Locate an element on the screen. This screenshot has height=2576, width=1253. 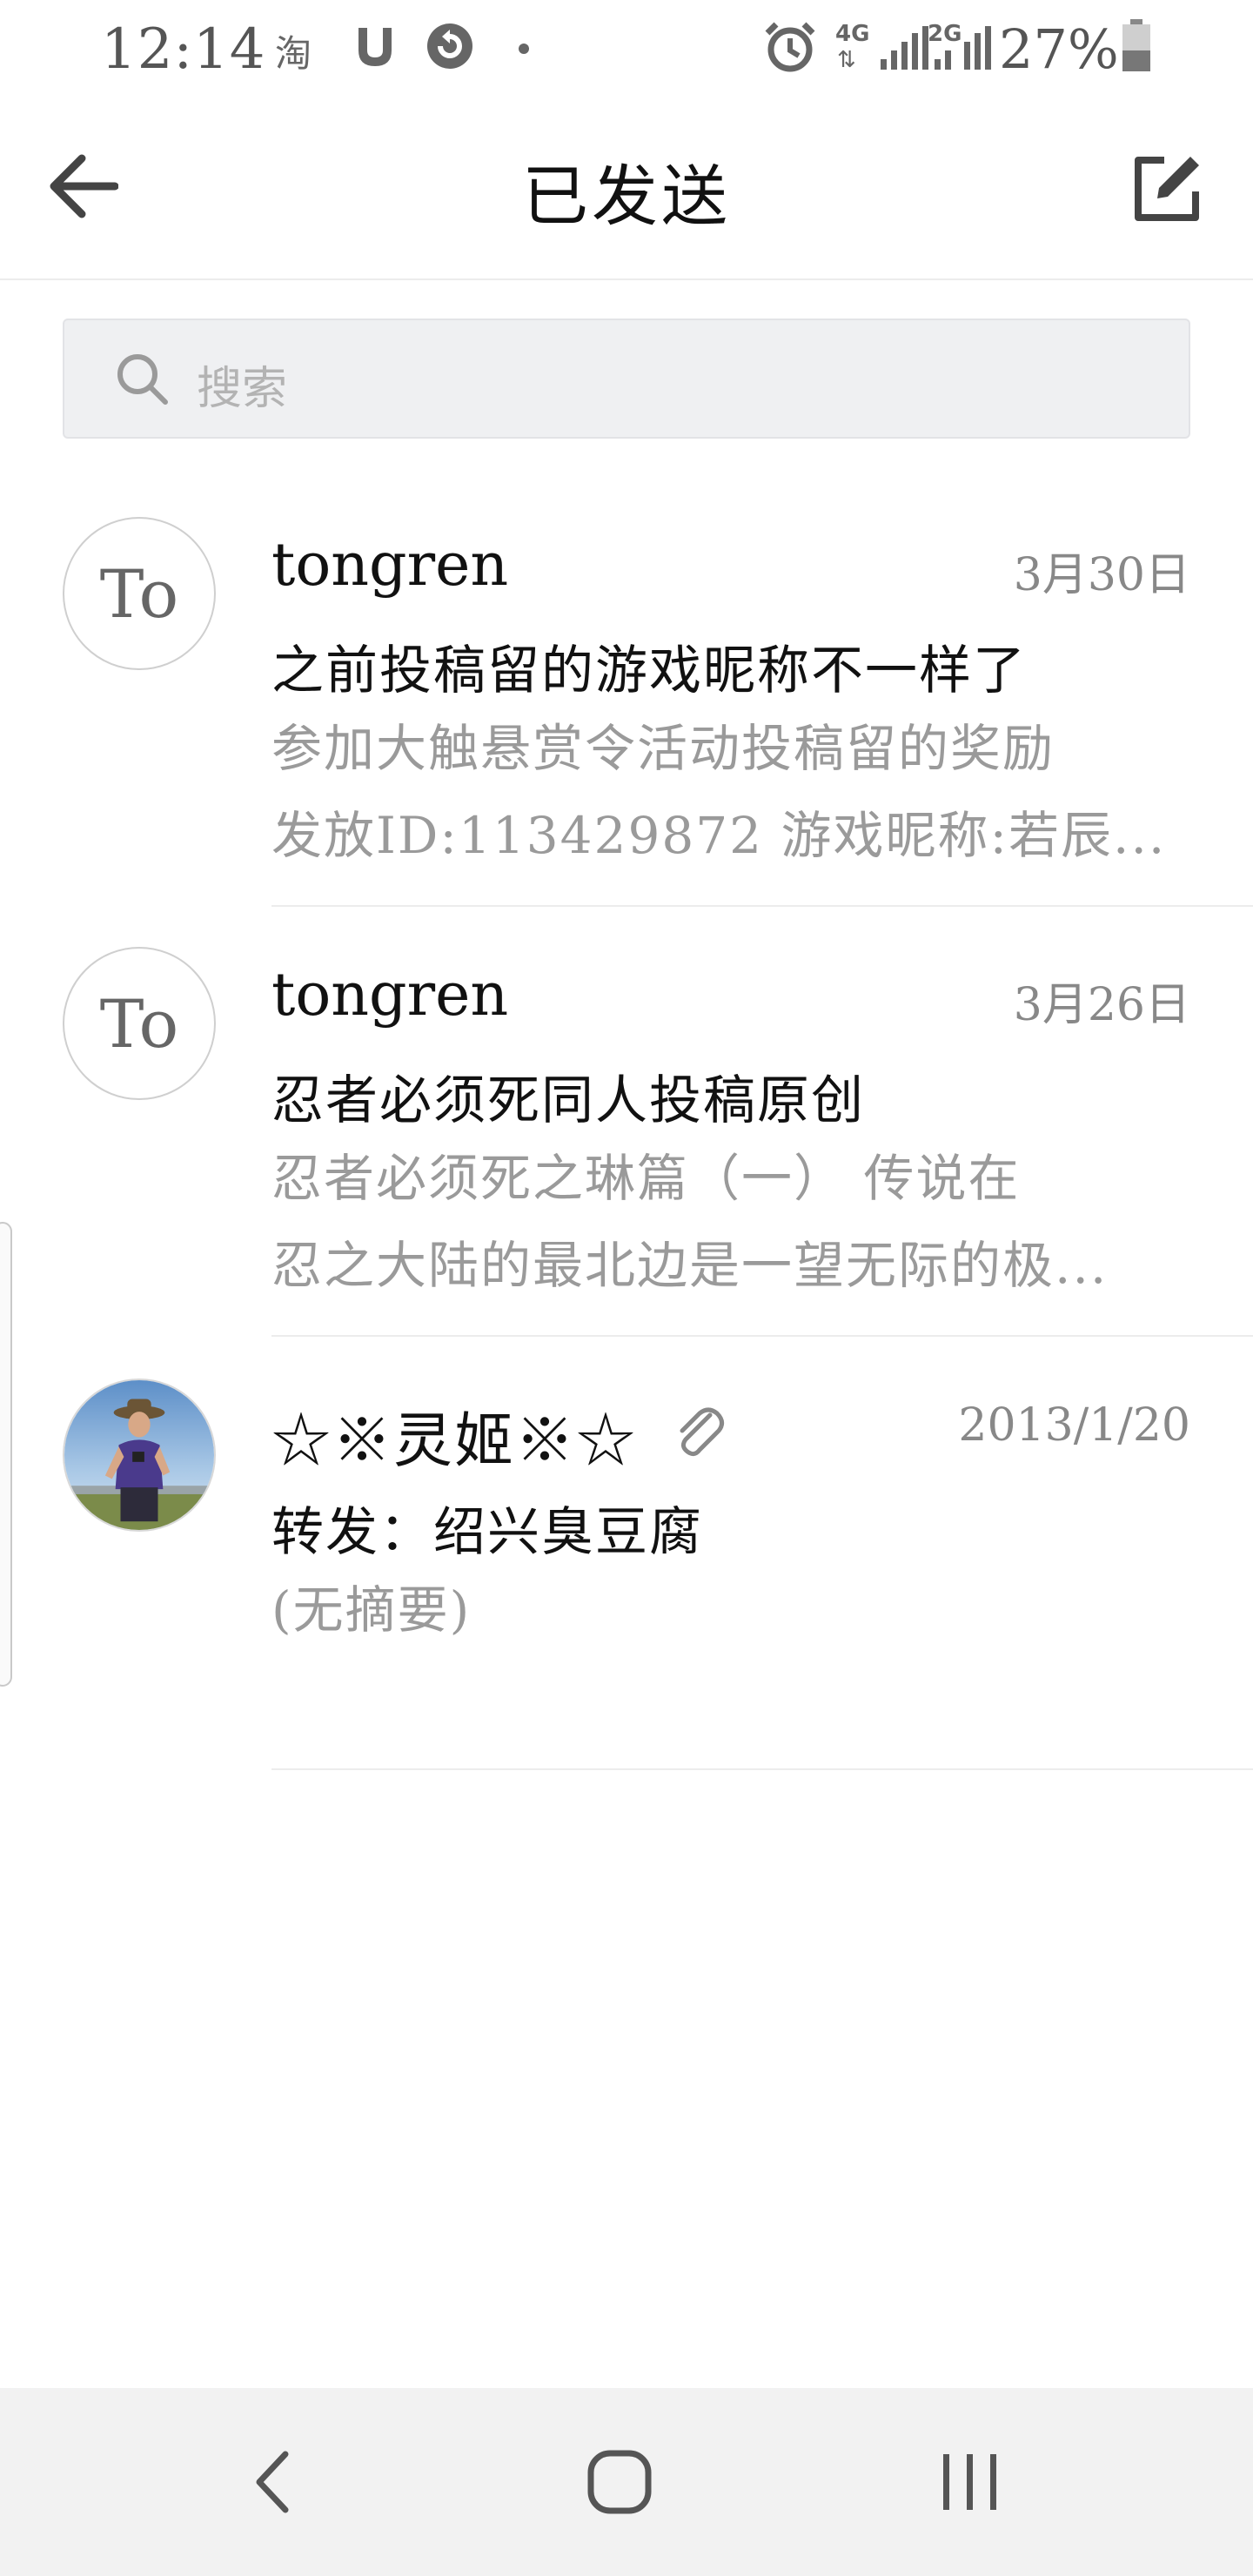
gesture-icon is located at coordinates (375, 47).